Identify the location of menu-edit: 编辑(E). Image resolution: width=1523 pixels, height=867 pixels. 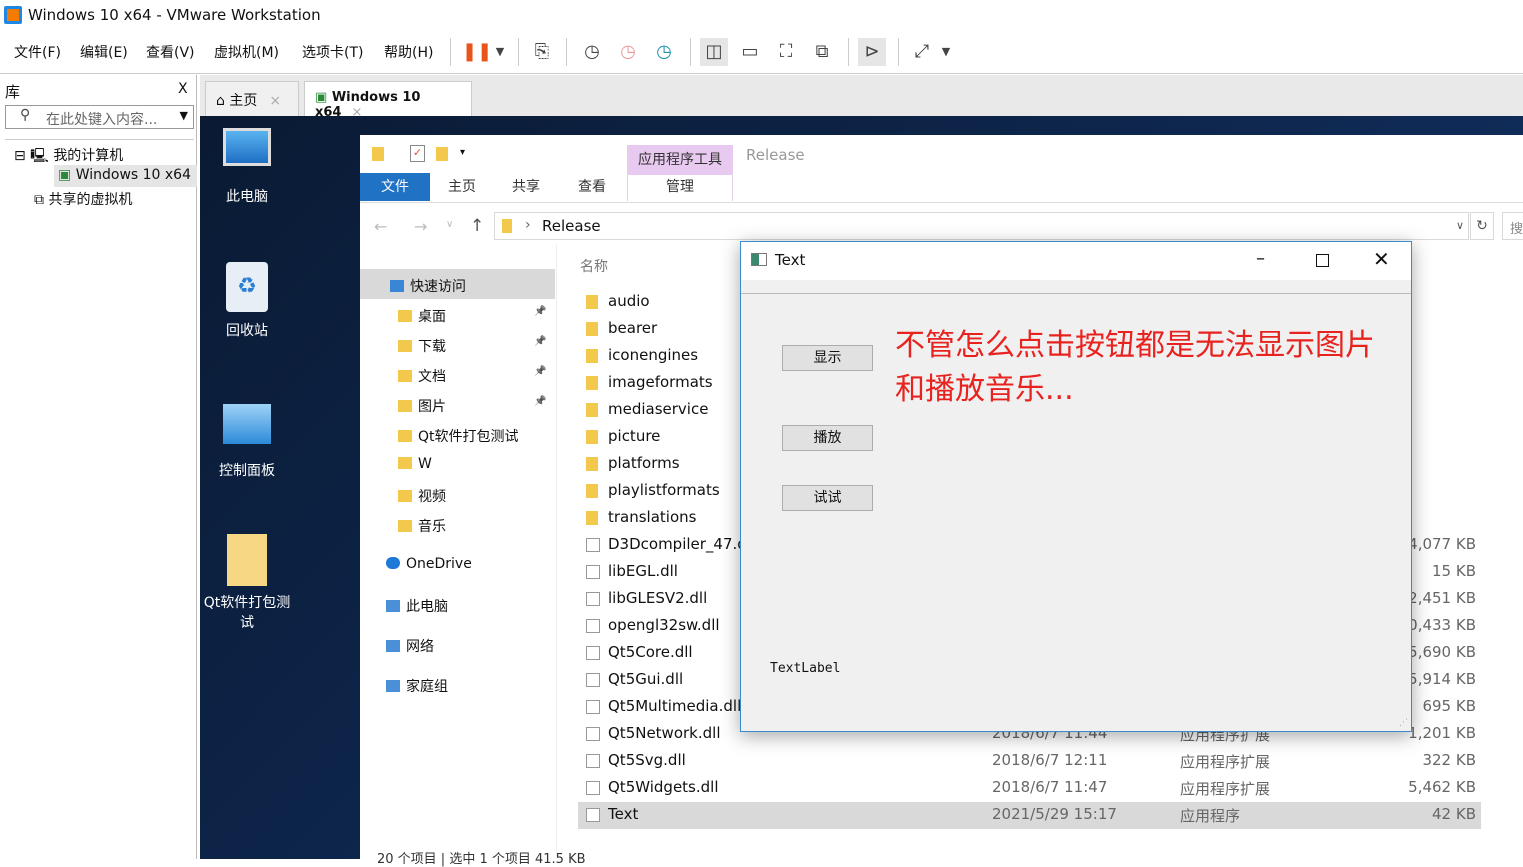
(104, 52).